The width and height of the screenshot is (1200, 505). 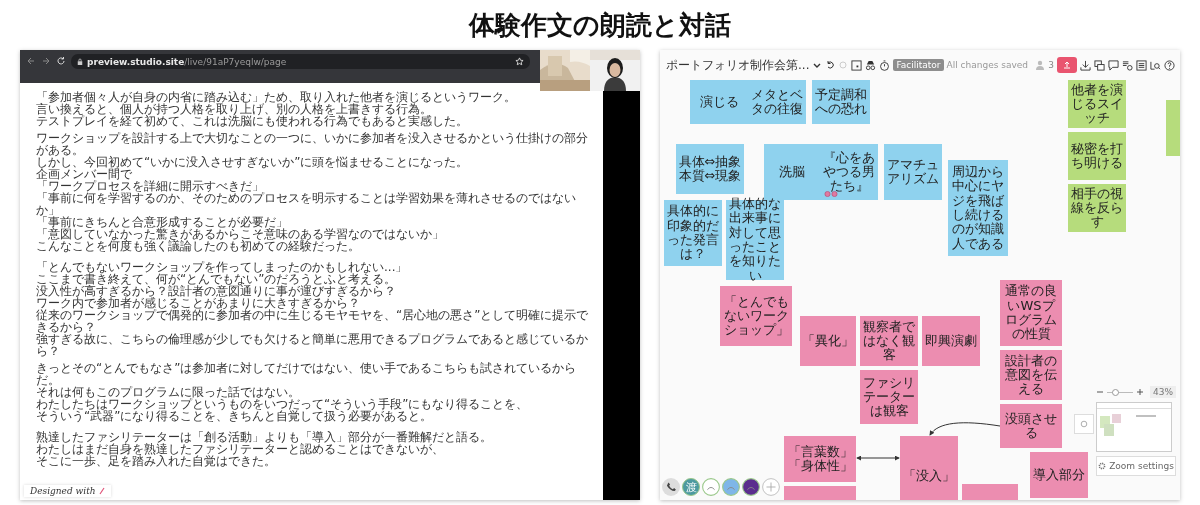 What do you see at coordinates (889, 341) in the screenshot?
I see `sticky-note: 観察者ではなく観客` at bounding box center [889, 341].